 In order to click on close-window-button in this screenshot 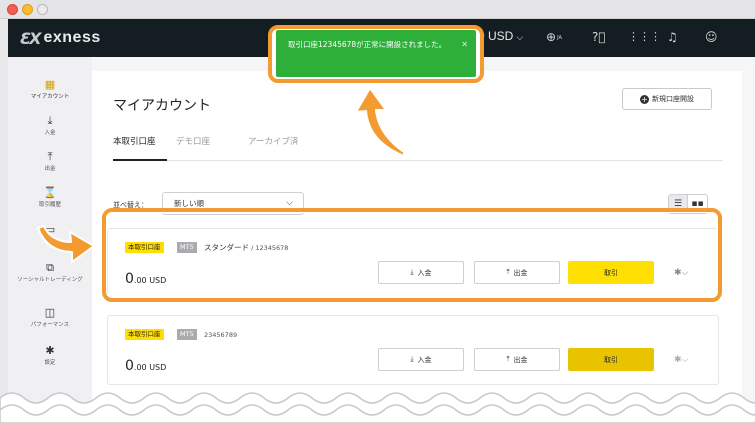, I will do `click(12, 9)`.